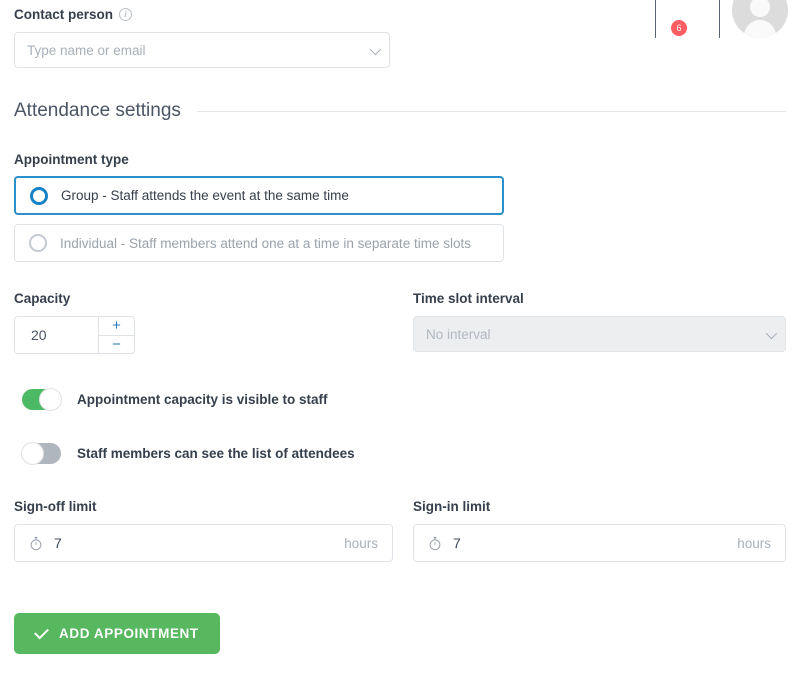 This screenshot has width=800, height=675. I want to click on avatar, so click(760, 19).